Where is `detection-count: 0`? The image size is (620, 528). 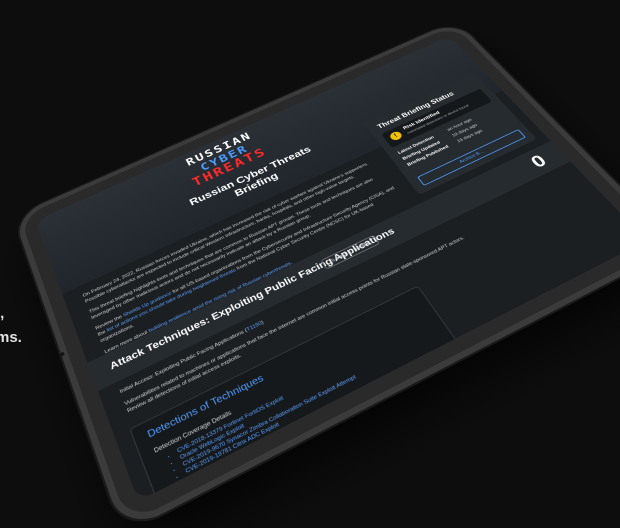
detection-count: 0 is located at coordinates (538, 161).